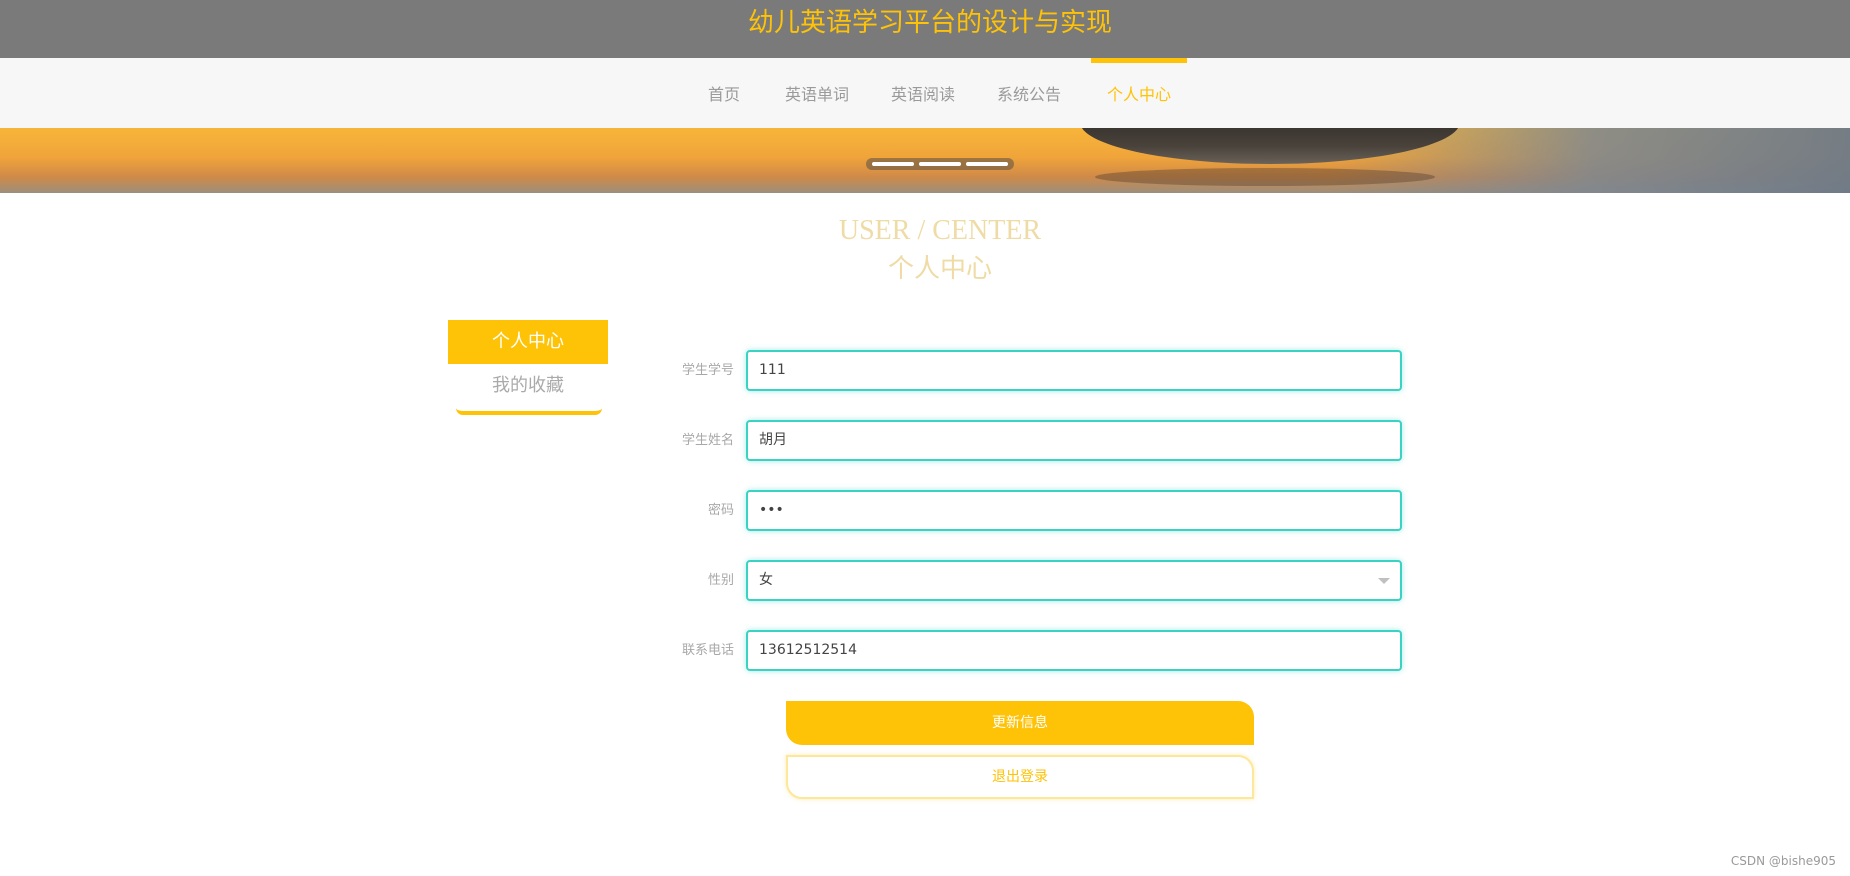 The width and height of the screenshot is (1850, 876). I want to click on form-row-gender: 性别 女, so click(1031, 581).